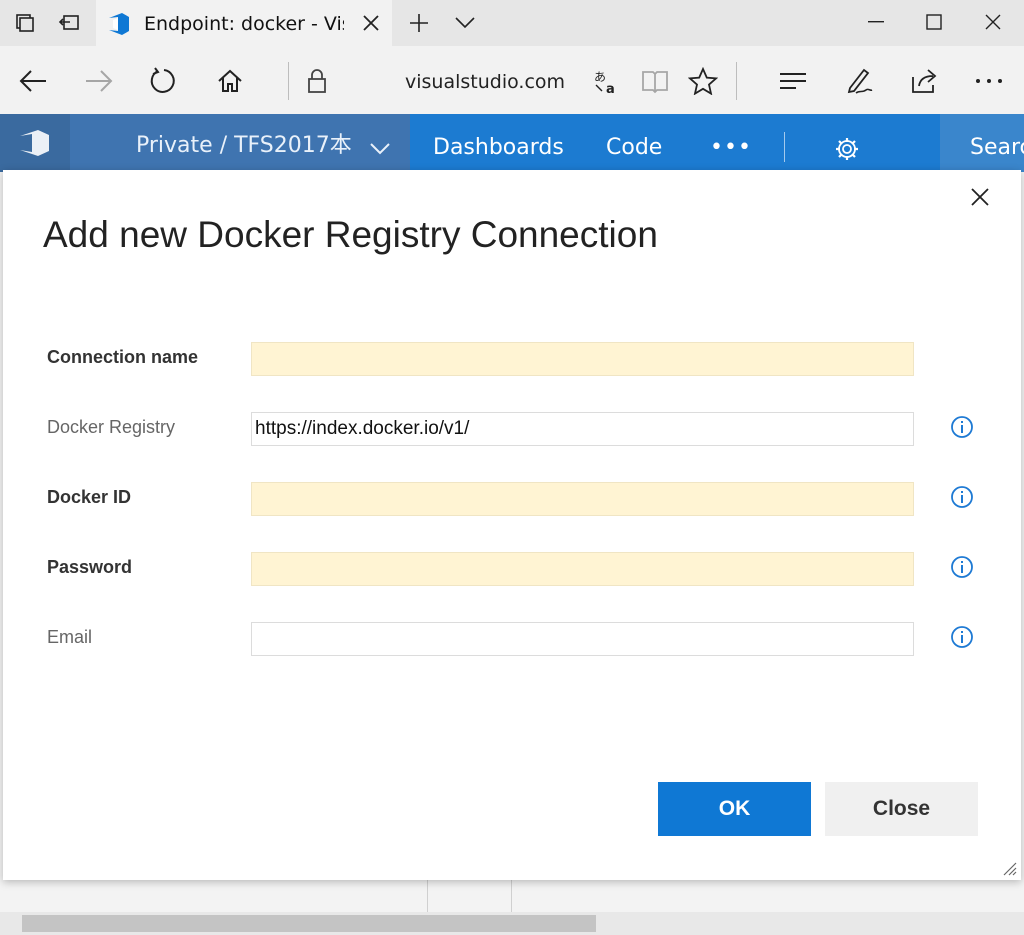 This screenshot has width=1024, height=935. Describe the element at coordinates (1009, 868) in the screenshot. I see `resize-grip-icon` at that location.